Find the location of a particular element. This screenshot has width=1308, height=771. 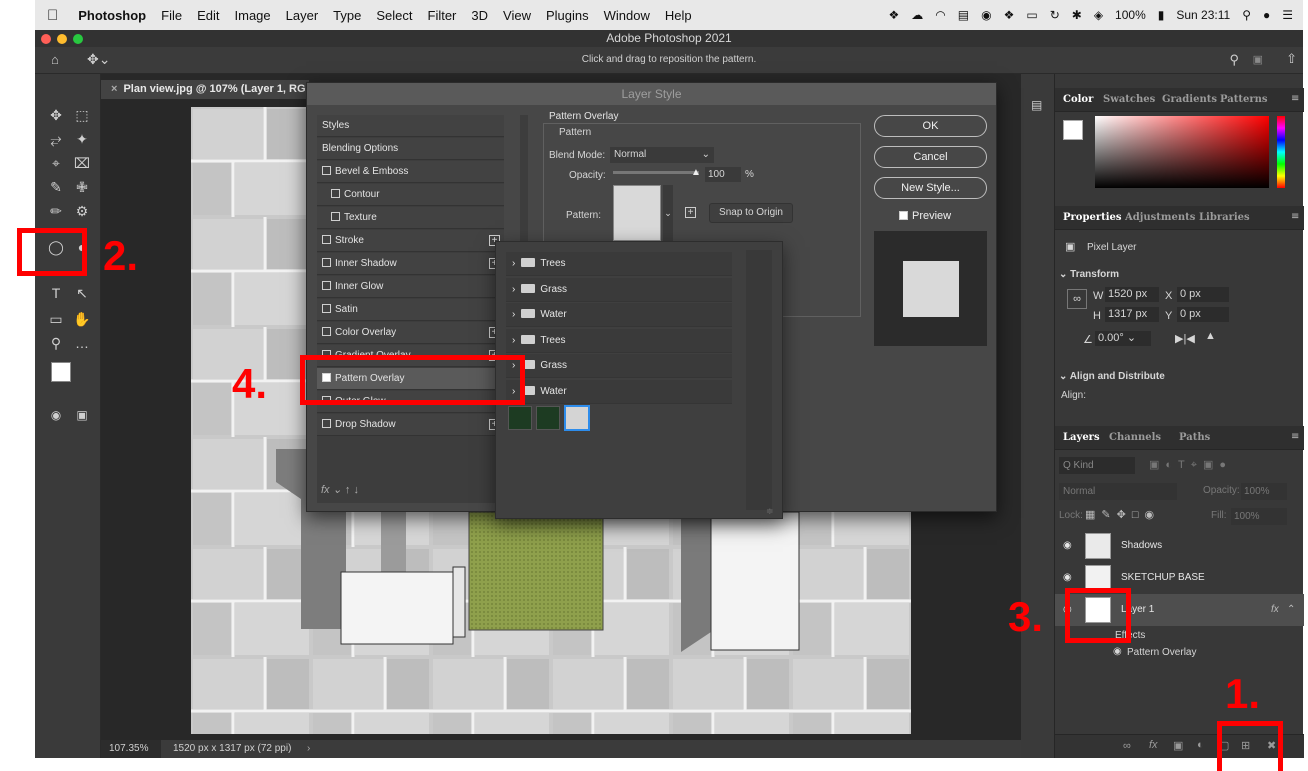

add-style-icon: fx is located at coordinates (1153, 745).